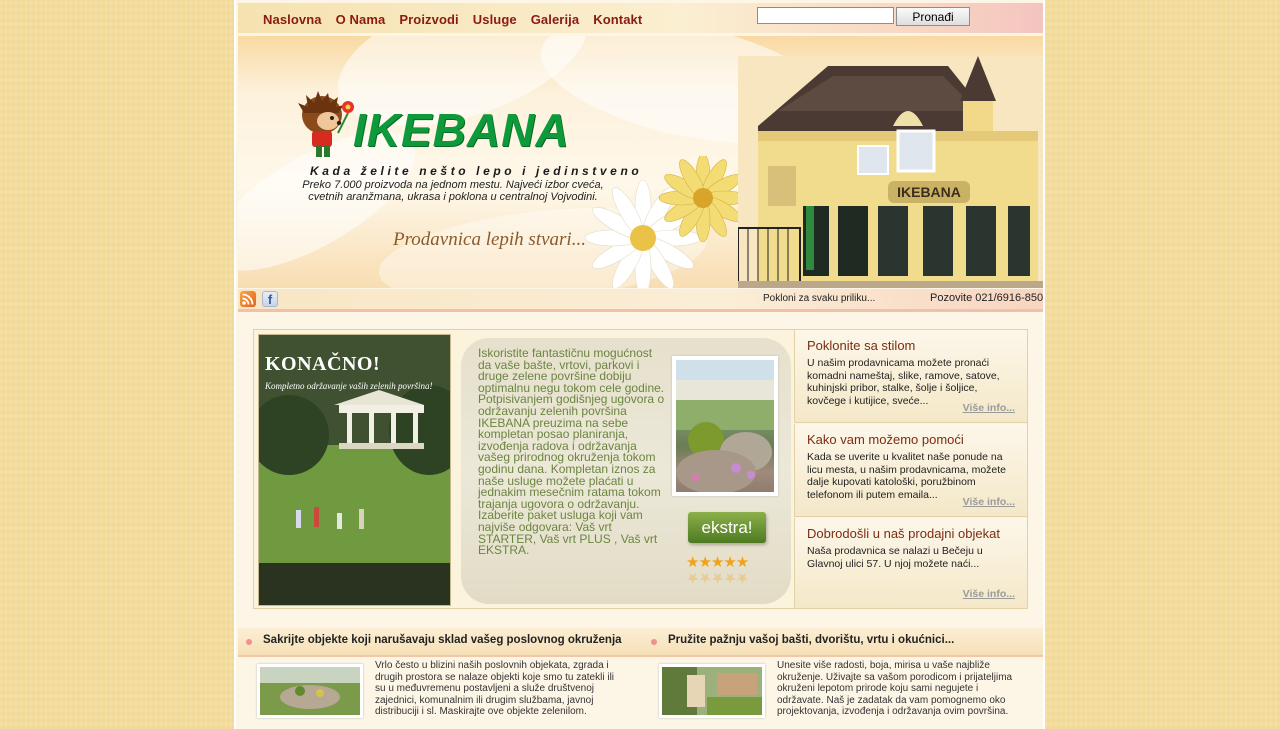 The height and width of the screenshot is (729, 1280). What do you see at coordinates (555, 19) in the screenshot?
I see `nav-galerija: Galerija` at bounding box center [555, 19].